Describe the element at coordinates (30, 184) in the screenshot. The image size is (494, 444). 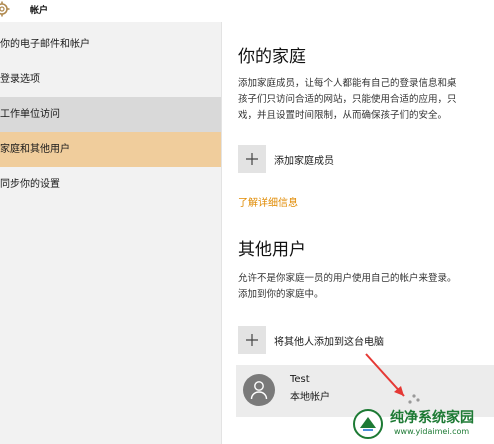
I see `sidebar-item-label: 同步你的设置` at that location.